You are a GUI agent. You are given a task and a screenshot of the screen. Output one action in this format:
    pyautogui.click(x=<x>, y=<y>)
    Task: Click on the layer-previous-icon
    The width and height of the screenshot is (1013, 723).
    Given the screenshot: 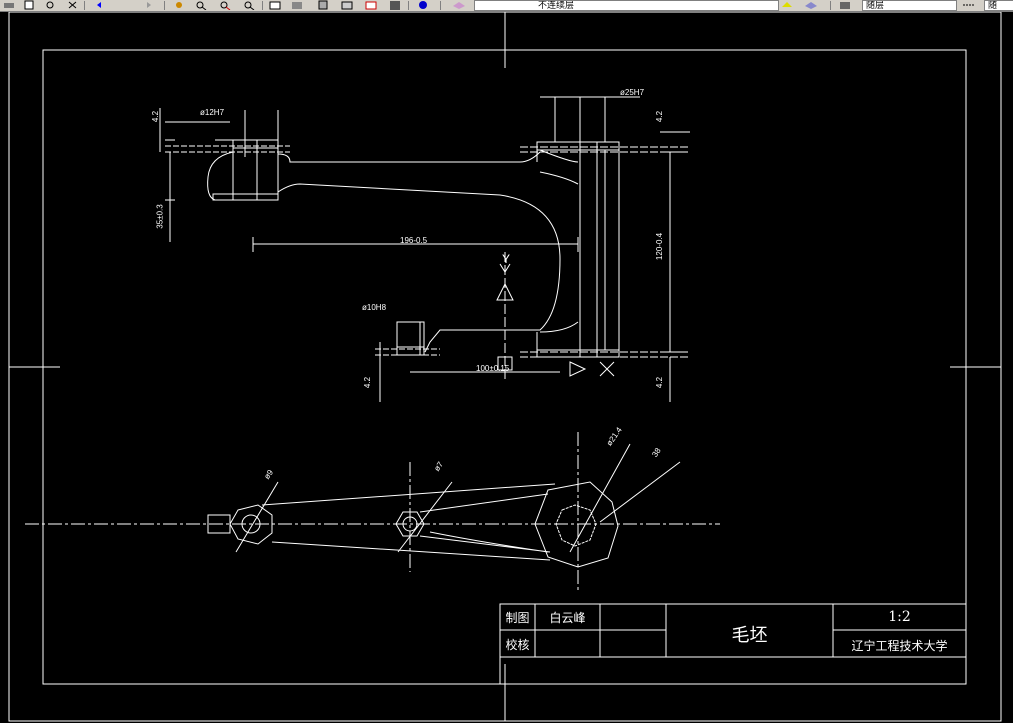 What is the action you would take?
    pyautogui.click(x=811, y=5)
    